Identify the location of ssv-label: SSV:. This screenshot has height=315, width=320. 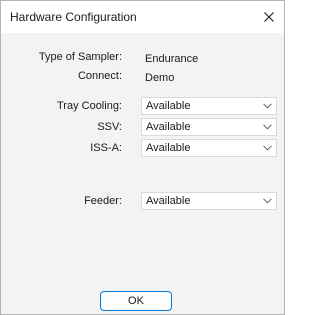
(109, 127).